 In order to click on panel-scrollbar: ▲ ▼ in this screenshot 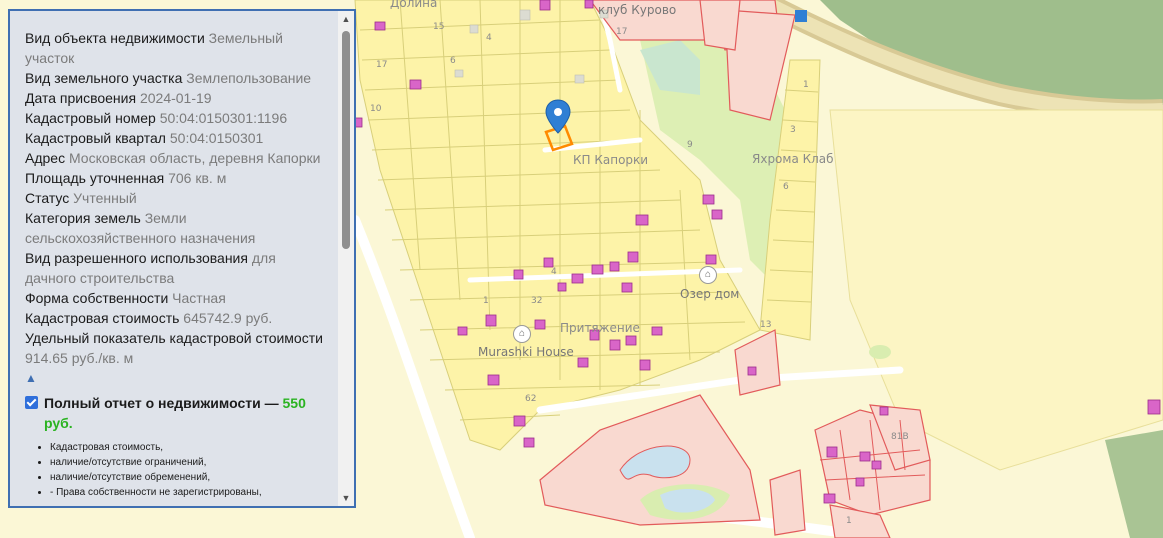, I will do `click(346, 258)`.